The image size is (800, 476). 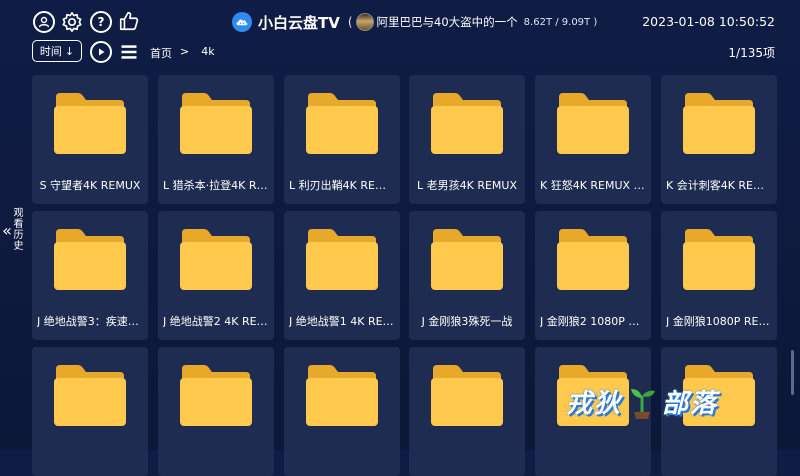 I want to click on breadcrumb-home: 首页, so click(x=161, y=53).